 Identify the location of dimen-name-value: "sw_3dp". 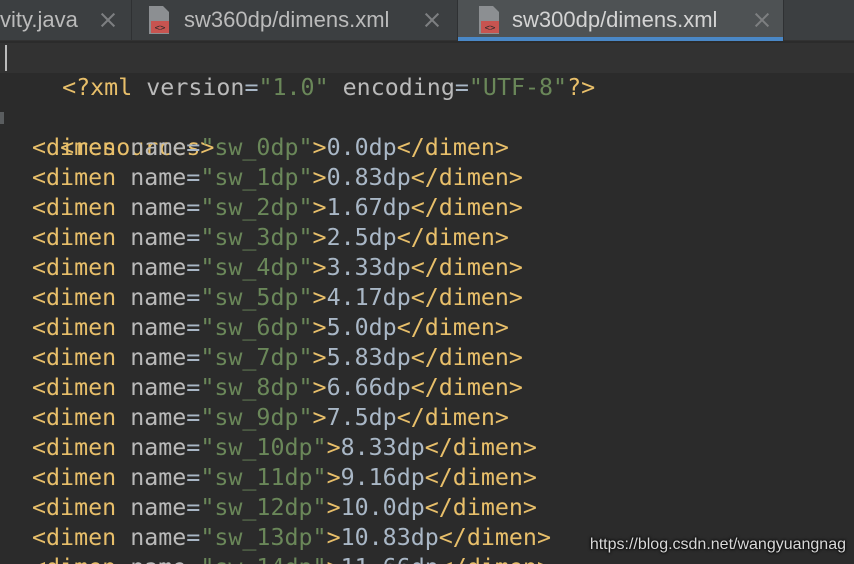
(256, 237).